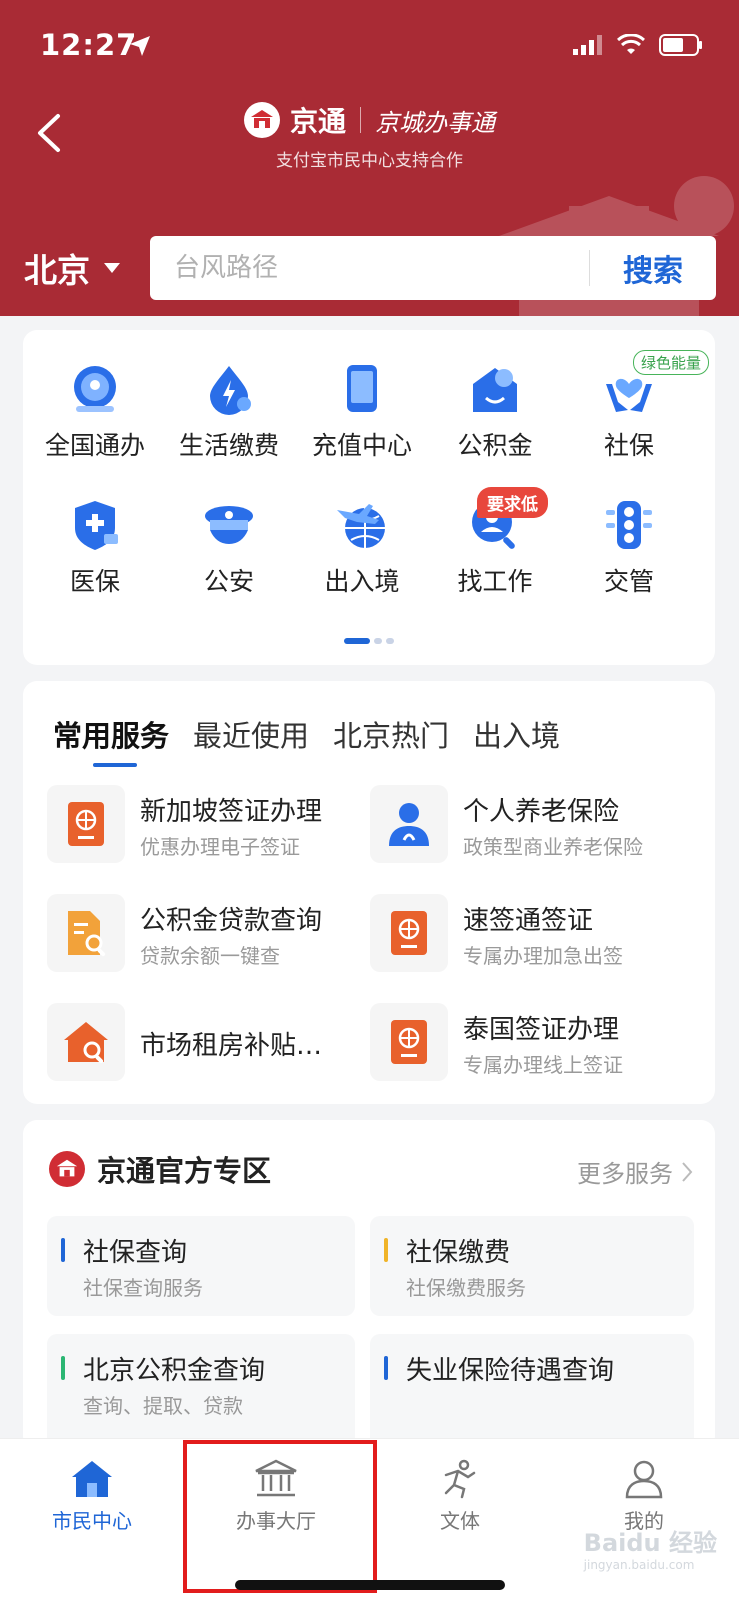 The width and height of the screenshot is (739, 1600). I want to click on requirement-low-badge: 要求低, so click(512, 502).